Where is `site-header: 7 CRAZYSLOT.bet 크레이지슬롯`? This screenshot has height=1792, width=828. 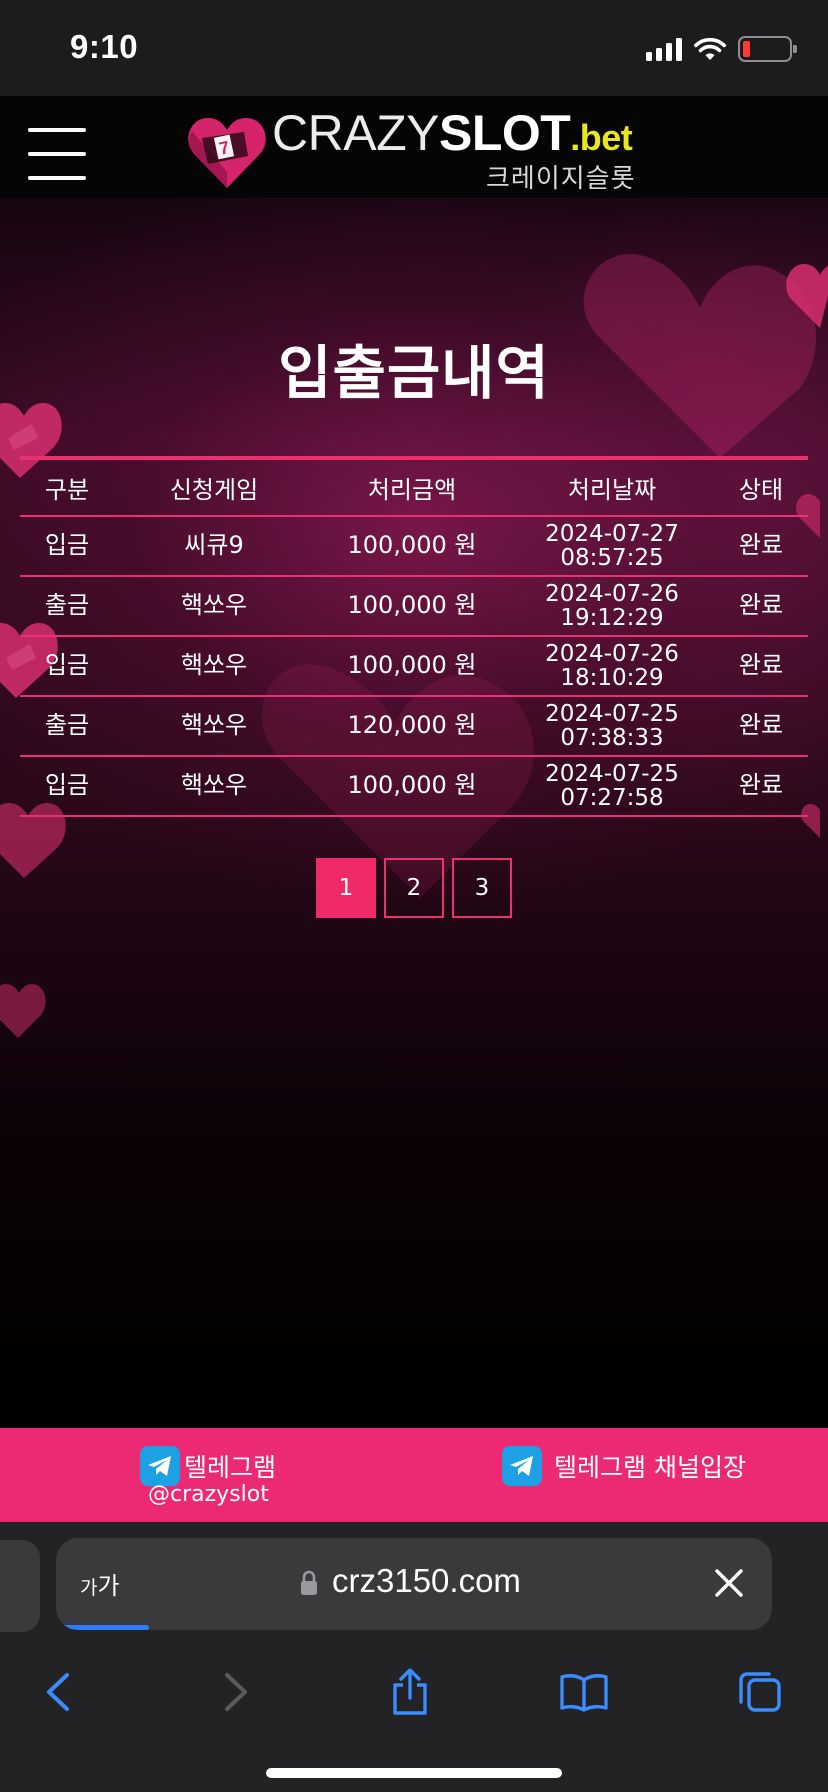 site-header: 7 CRAZYSLOT.bet 크레이지슬롯 is located at coordinates (414, 147).